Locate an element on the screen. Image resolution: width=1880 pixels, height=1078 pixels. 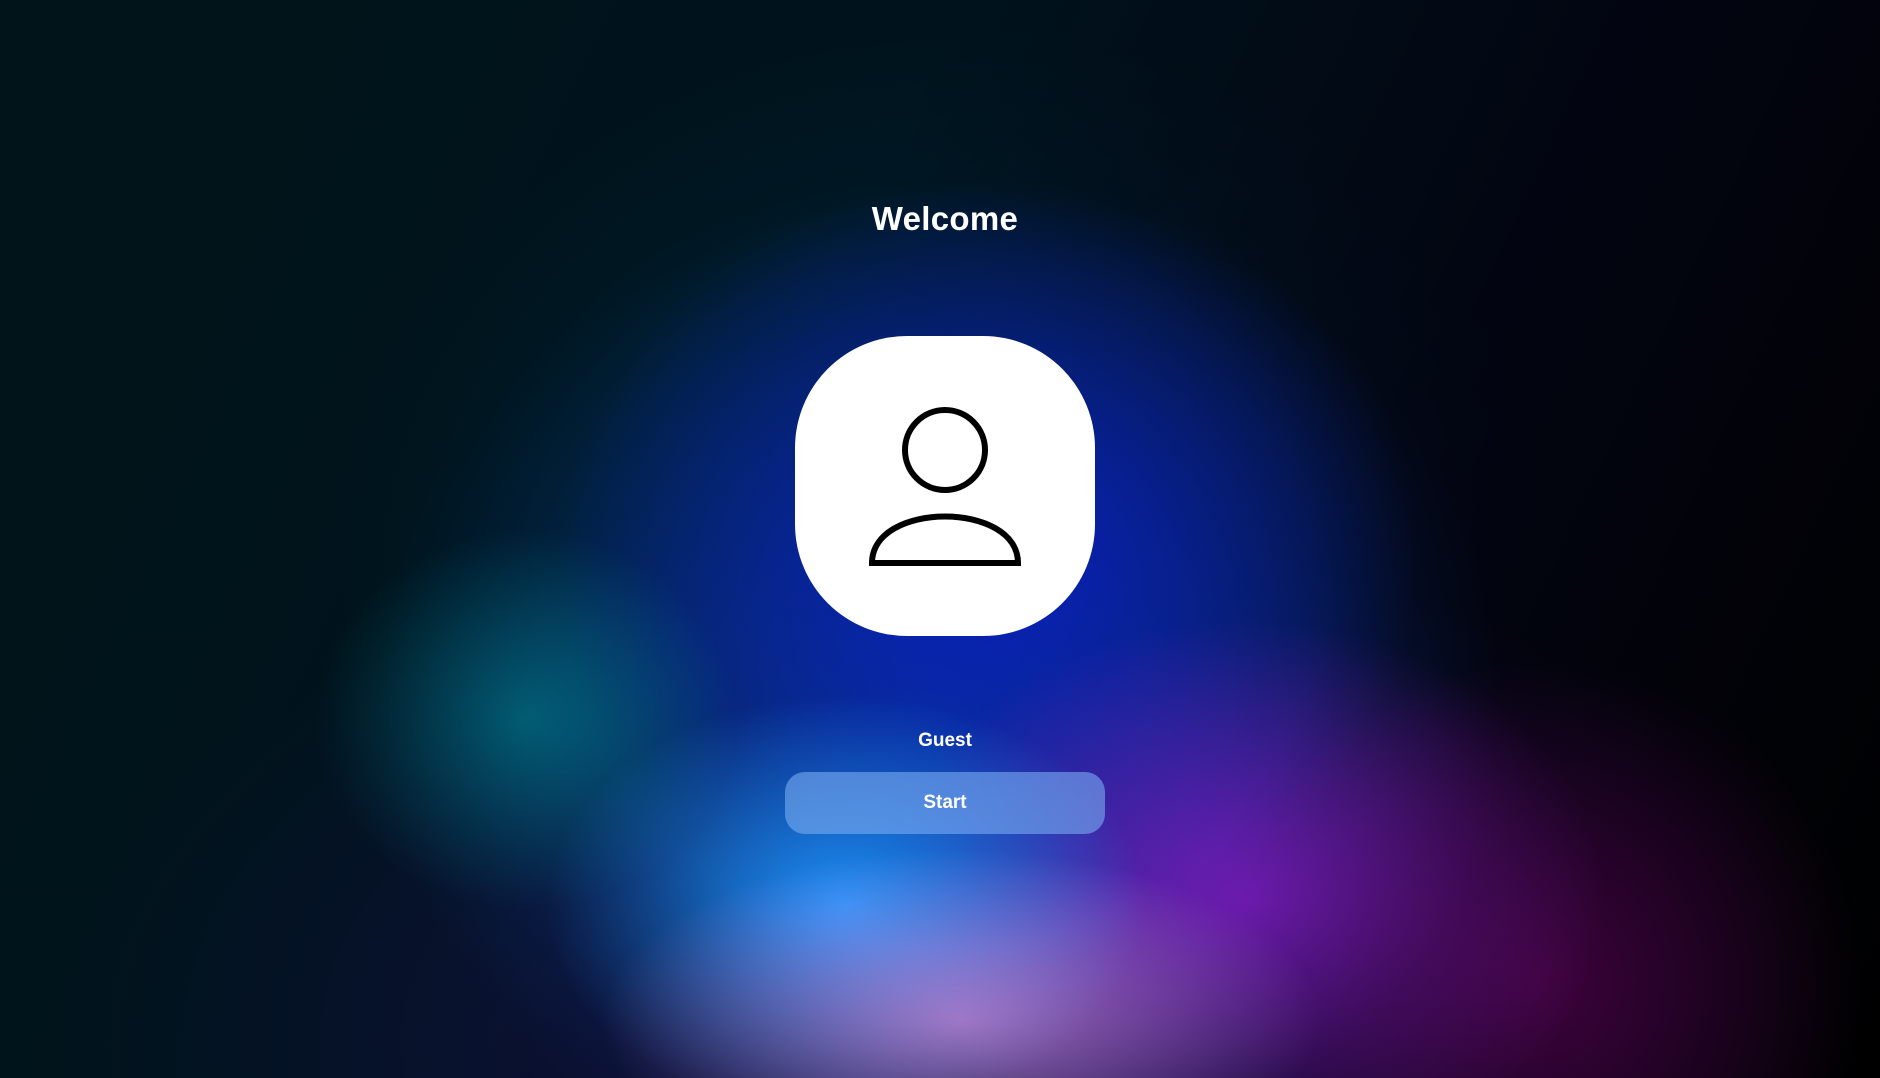
start-button-label: Start is located at coordinates (945, 802).